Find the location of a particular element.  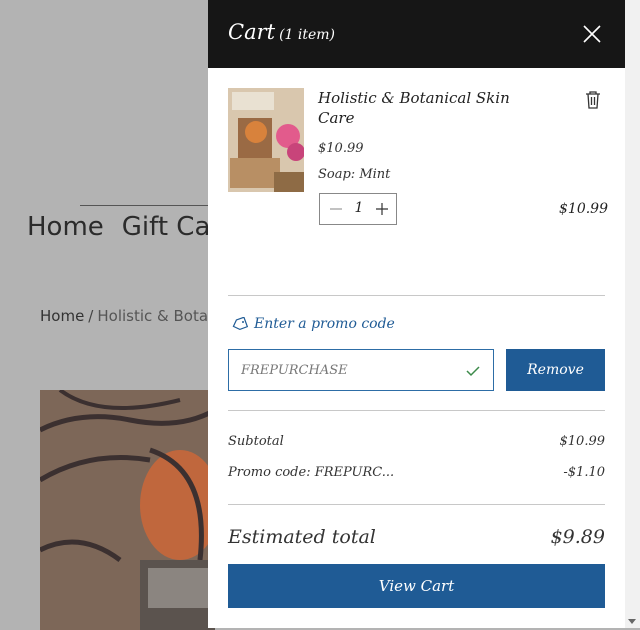

subtotal-label: Subtotal is located at coordinates (256, 441).